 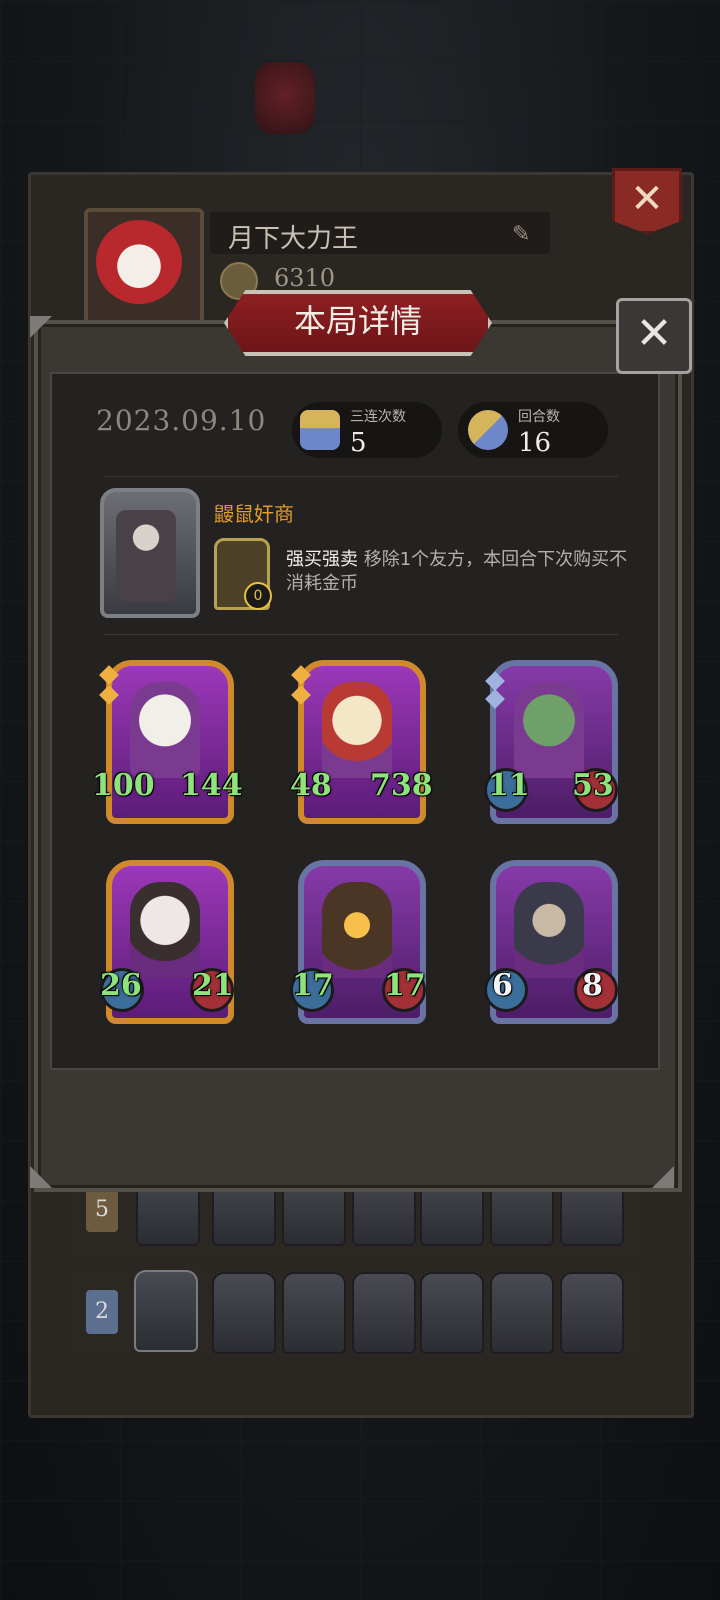 What do you see at coordinates (535, 443) in the screenshot?
I see `stat-value: 16` at bounding box center [535, 443].